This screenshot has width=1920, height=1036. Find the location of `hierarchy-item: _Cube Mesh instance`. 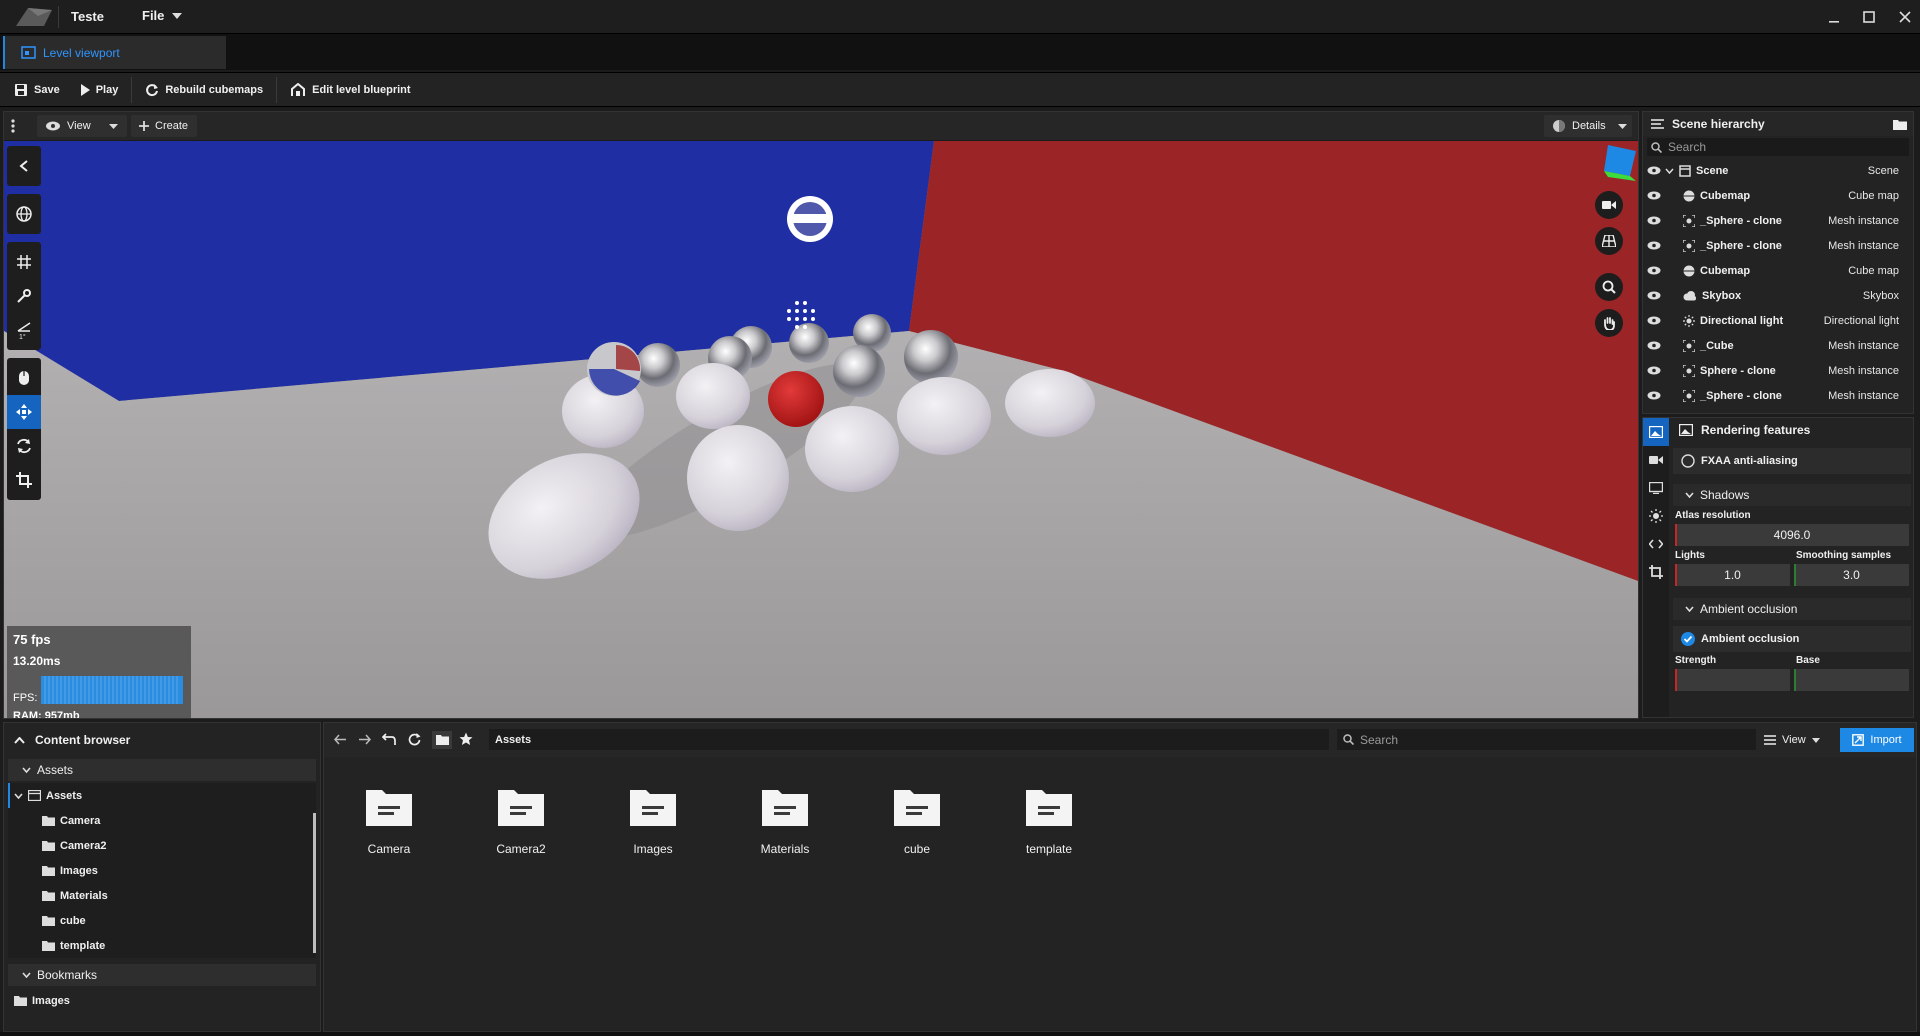

hierarchy-item: _Cube Mesh instance is located at coordinates (1778, 345).